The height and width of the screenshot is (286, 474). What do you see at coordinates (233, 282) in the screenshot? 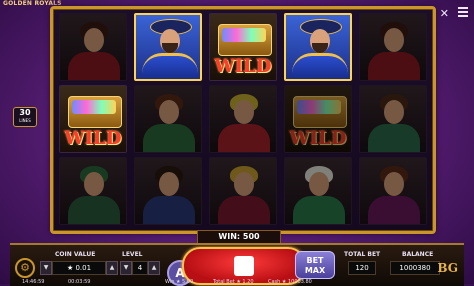
I see `footer-total-bet: Total Bet ★ 1.20` at bounding box center [233, 282].